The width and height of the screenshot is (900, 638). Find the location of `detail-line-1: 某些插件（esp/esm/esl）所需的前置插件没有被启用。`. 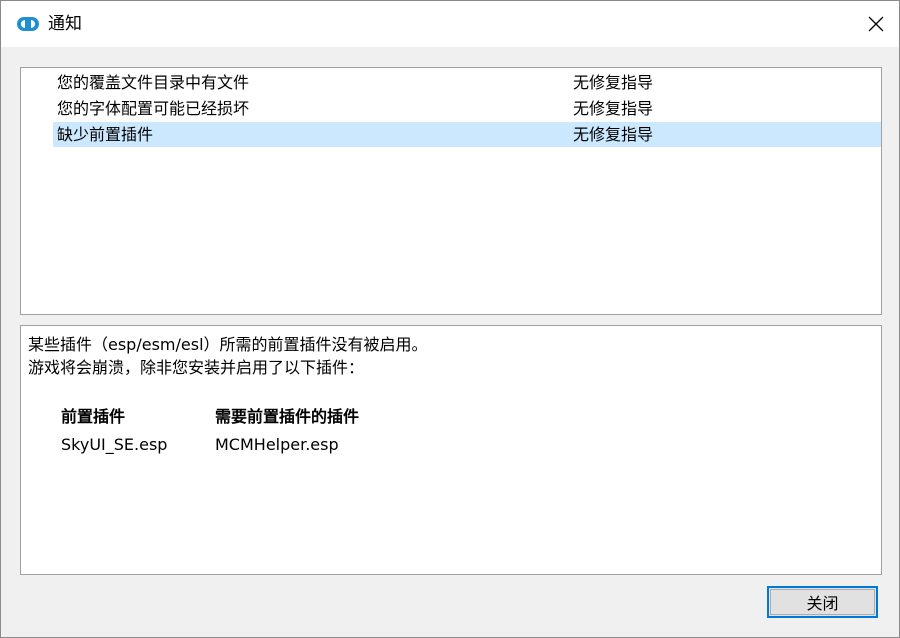

detail-line-1: 某些插件（esp/esm/esl）所需的前置插件没有被启用。 is located at coordinates (228, 344).